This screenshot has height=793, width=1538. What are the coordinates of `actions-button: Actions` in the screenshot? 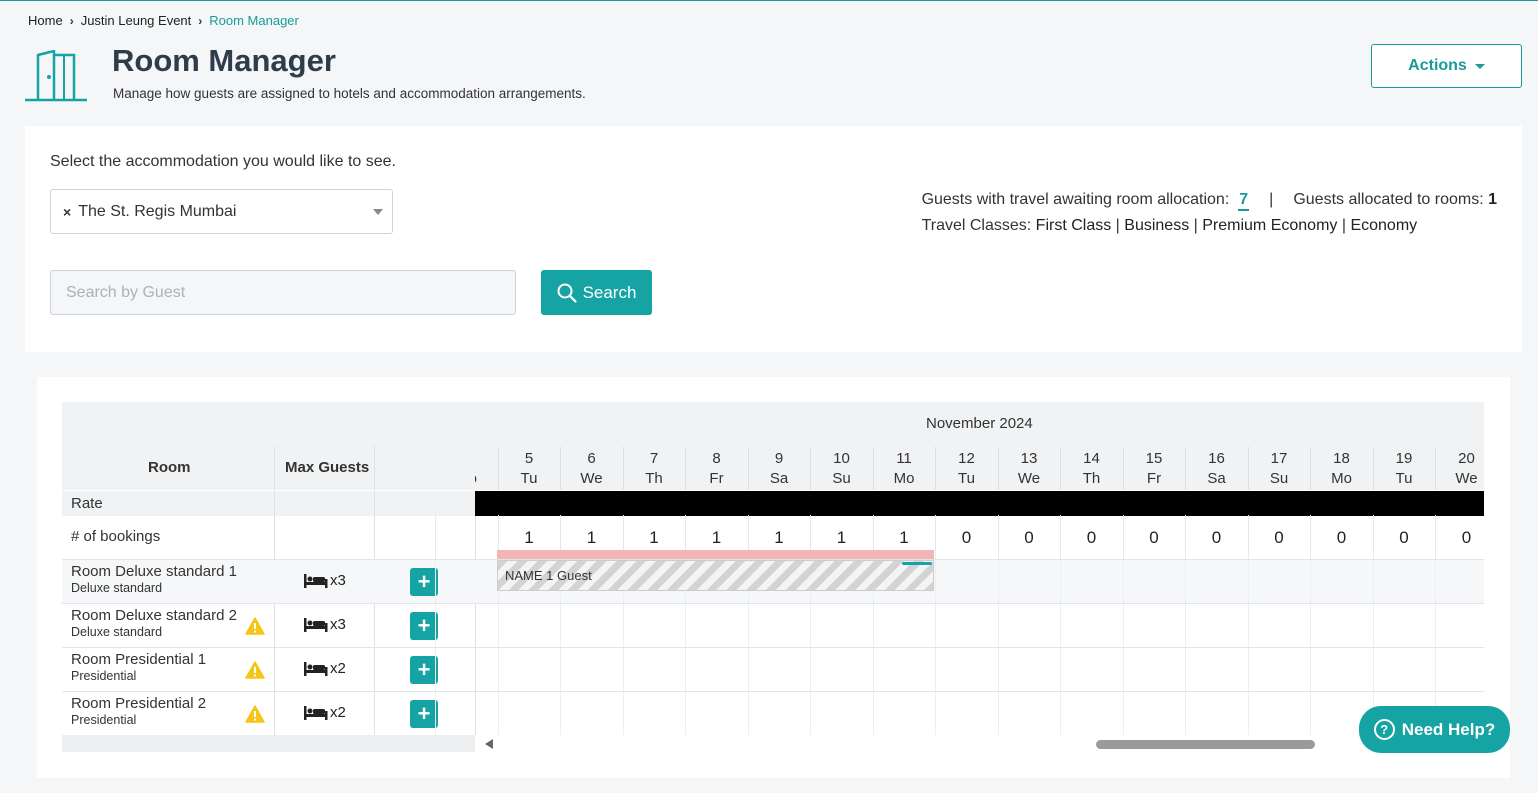 It's located at (1446, 66).